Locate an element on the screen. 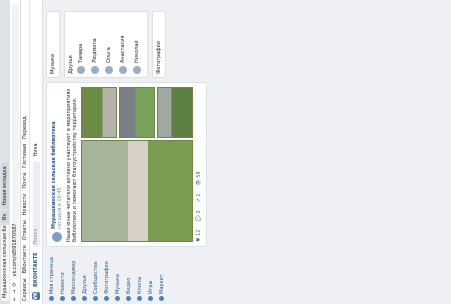 This screenshot has height=304, width=451. home-icon is located at coordinates (51, 298).